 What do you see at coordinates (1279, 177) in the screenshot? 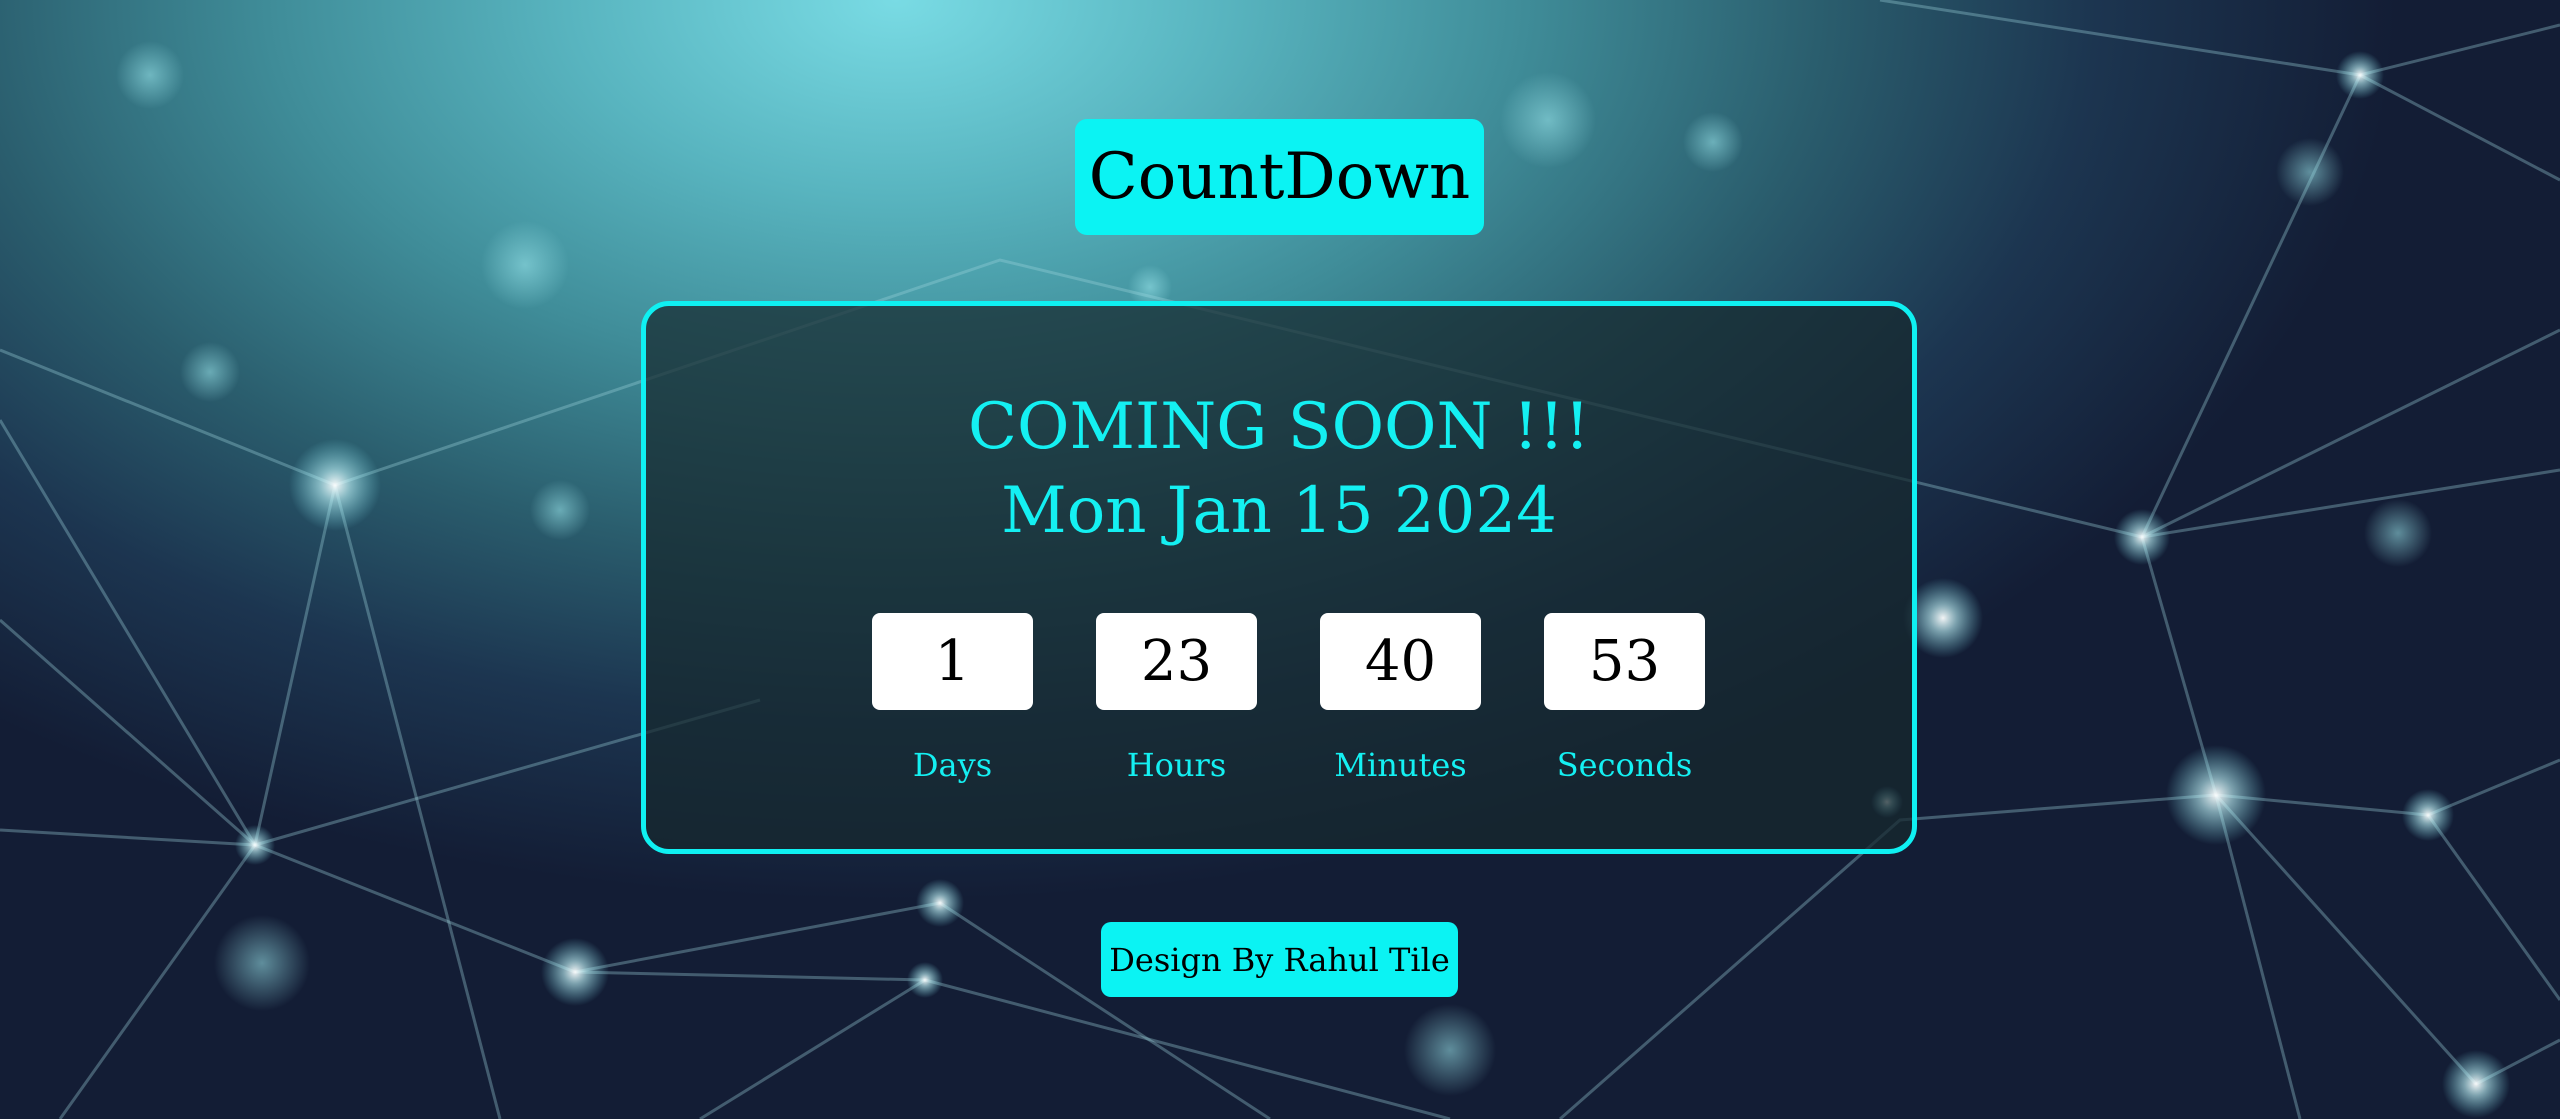
I see `page-title: CountDown` at bounding box center [1279, 177].